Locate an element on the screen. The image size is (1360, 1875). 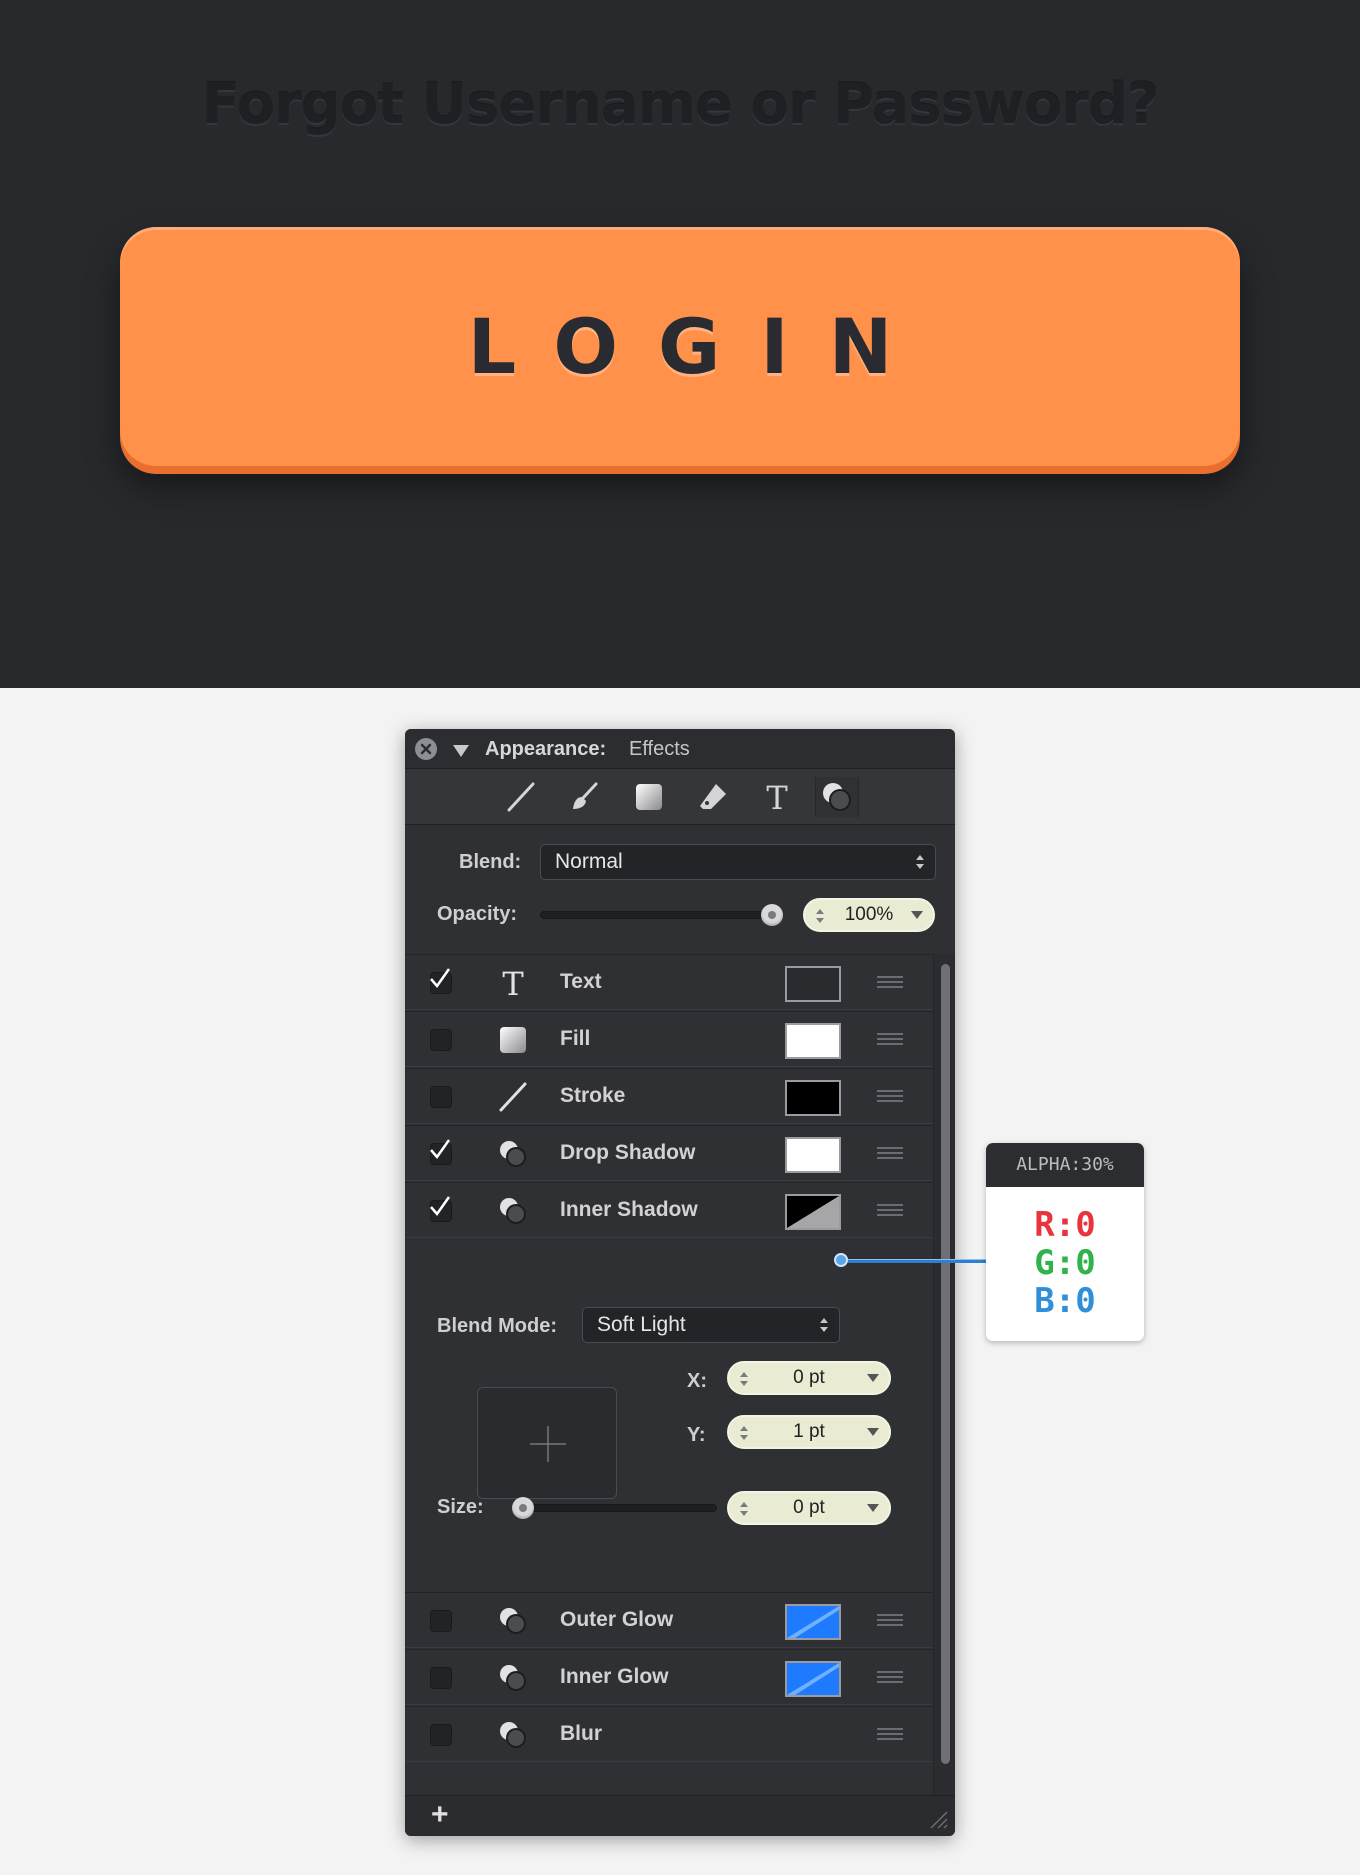
color-callout: ALPHA:30% R:0 G:0 B:0 is located at coordinates (1065, 1242).